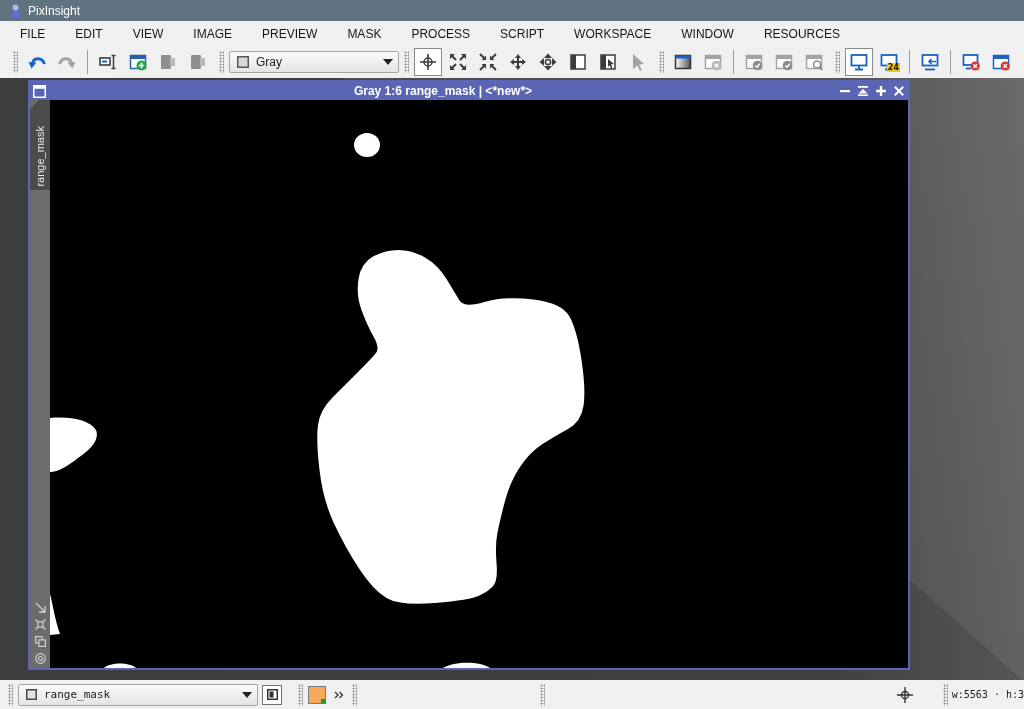 The width and height of the screenshot is (1024, 709). I want to click on four-arrows-icon, so click(548, 62).